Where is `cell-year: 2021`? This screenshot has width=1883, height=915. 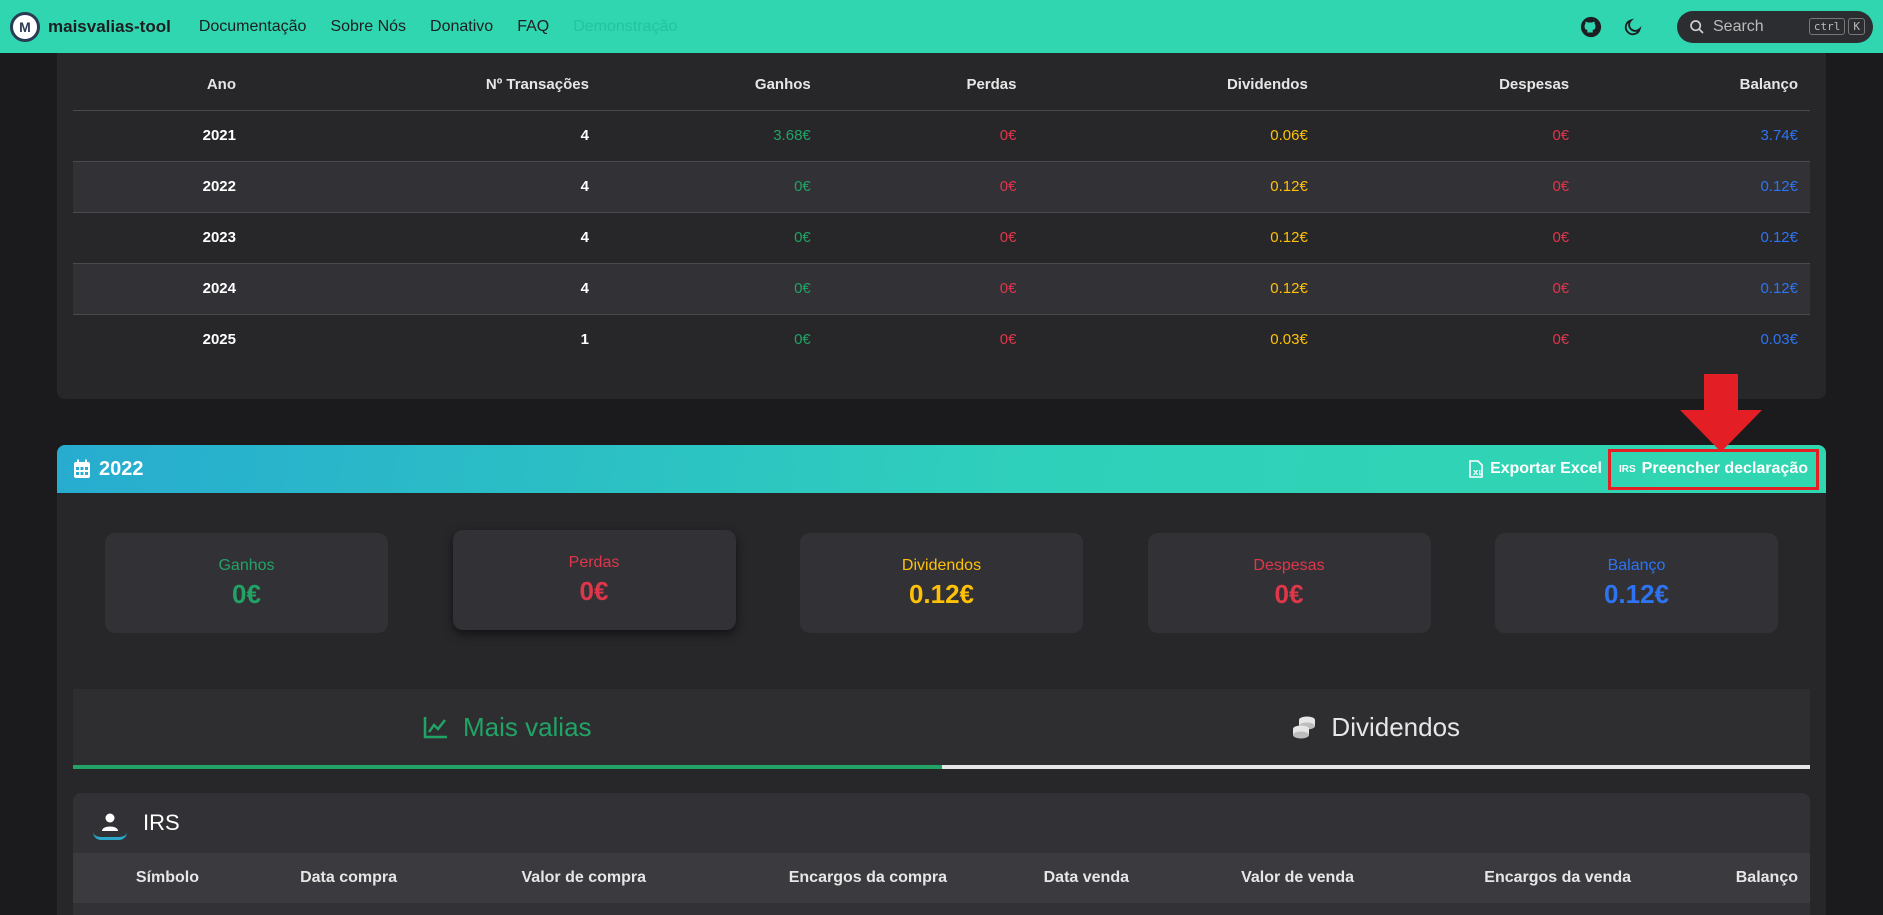 cell-year: 2021 is located at coordinates (160, 136).